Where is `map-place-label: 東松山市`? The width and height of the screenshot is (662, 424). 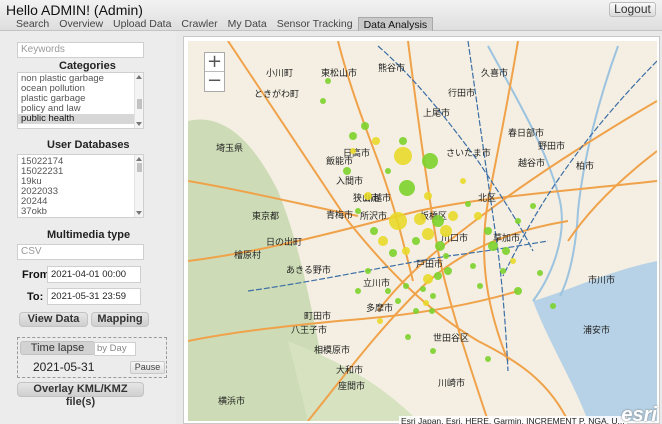 map-place-label: 東松山市 is located at coordinates (339, 73).